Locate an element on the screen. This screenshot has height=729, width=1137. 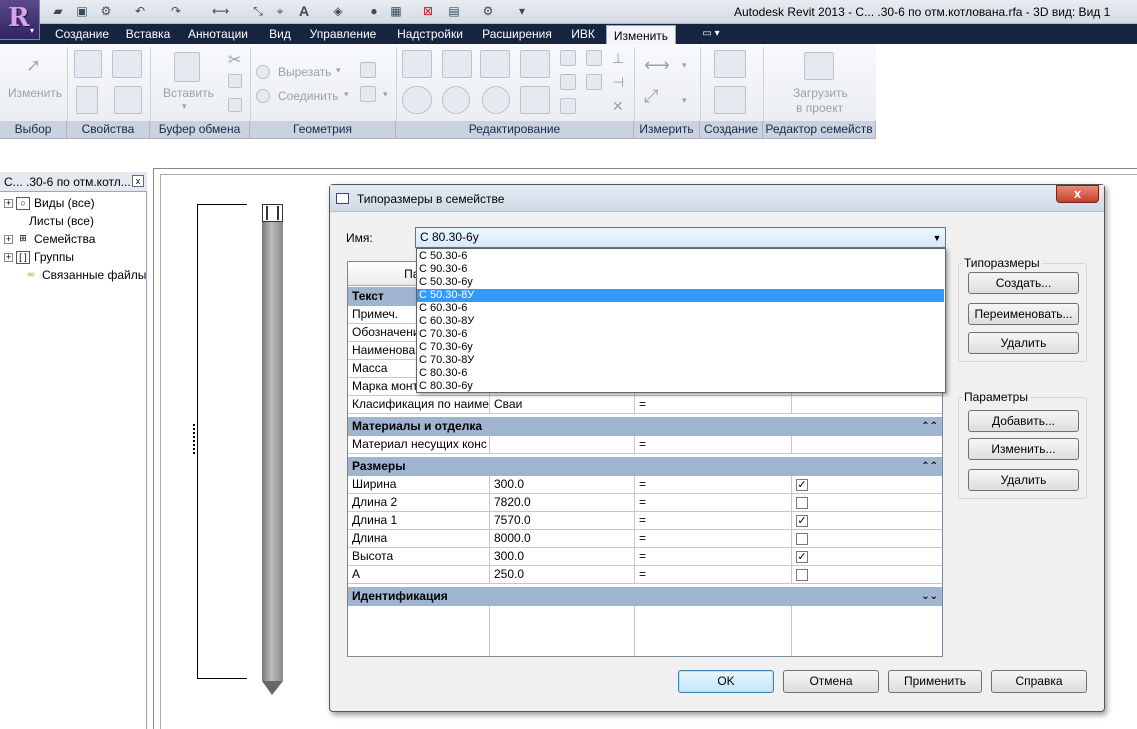
redo-icon: ↷ is located at coordinates (176, 11).